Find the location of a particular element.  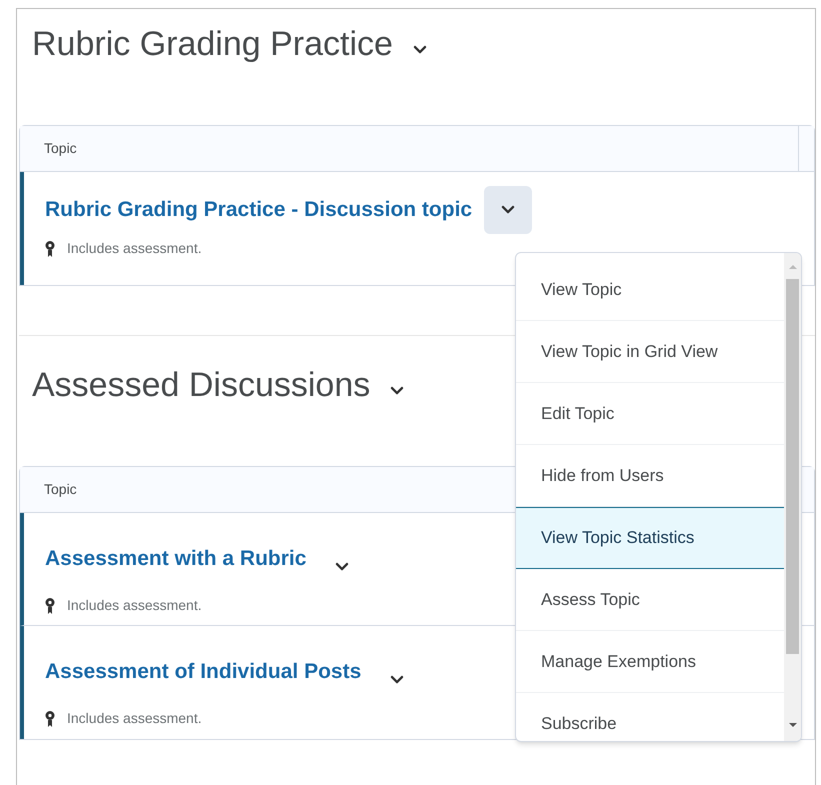

section-title: Assessed Discussions is located at coordinates (201, 385).